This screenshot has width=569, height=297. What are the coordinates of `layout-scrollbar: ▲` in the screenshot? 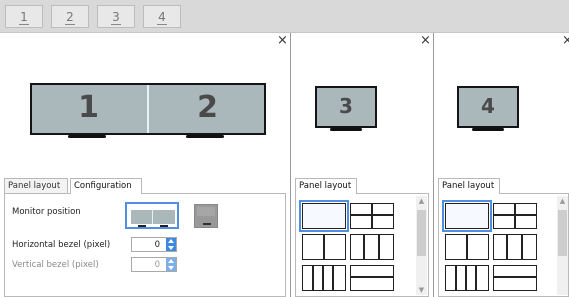 It's located at (562, 245).